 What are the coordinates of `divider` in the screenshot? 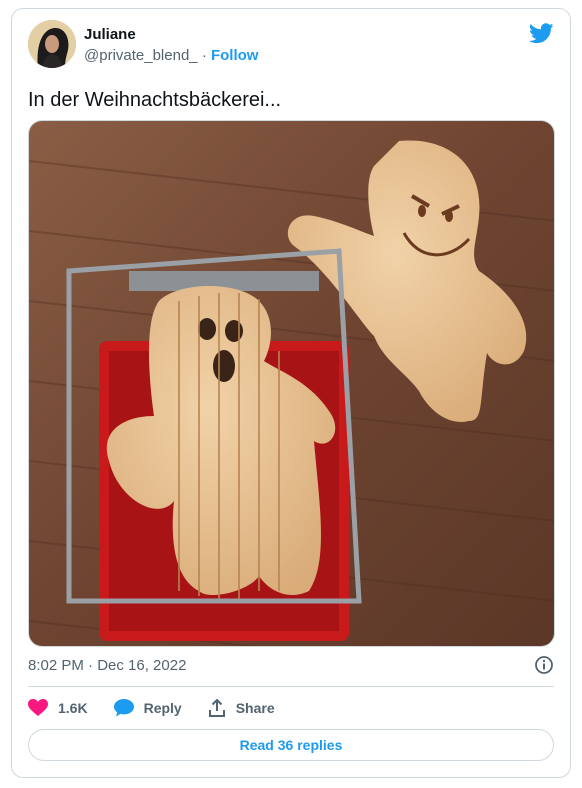 It's located at (291, 686).